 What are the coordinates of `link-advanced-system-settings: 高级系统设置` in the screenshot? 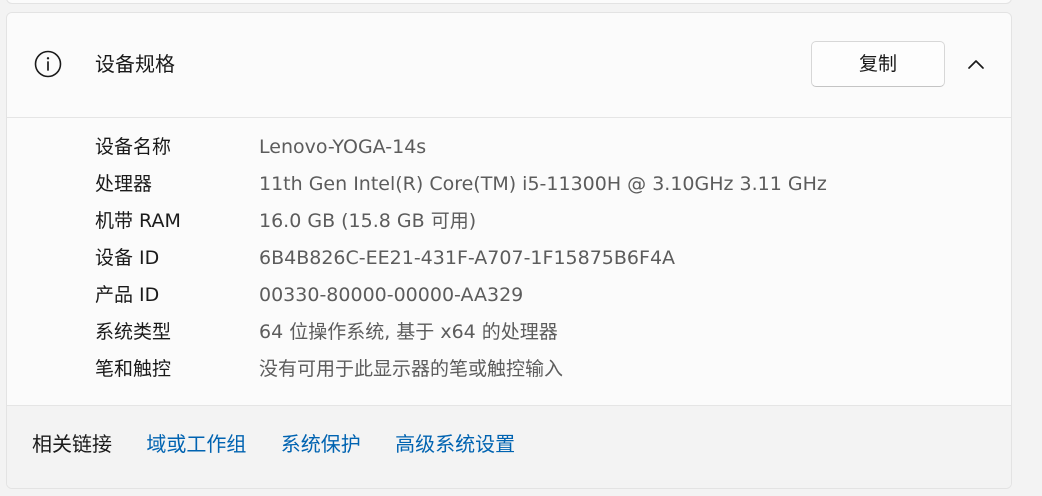 It's located at (455, 444).